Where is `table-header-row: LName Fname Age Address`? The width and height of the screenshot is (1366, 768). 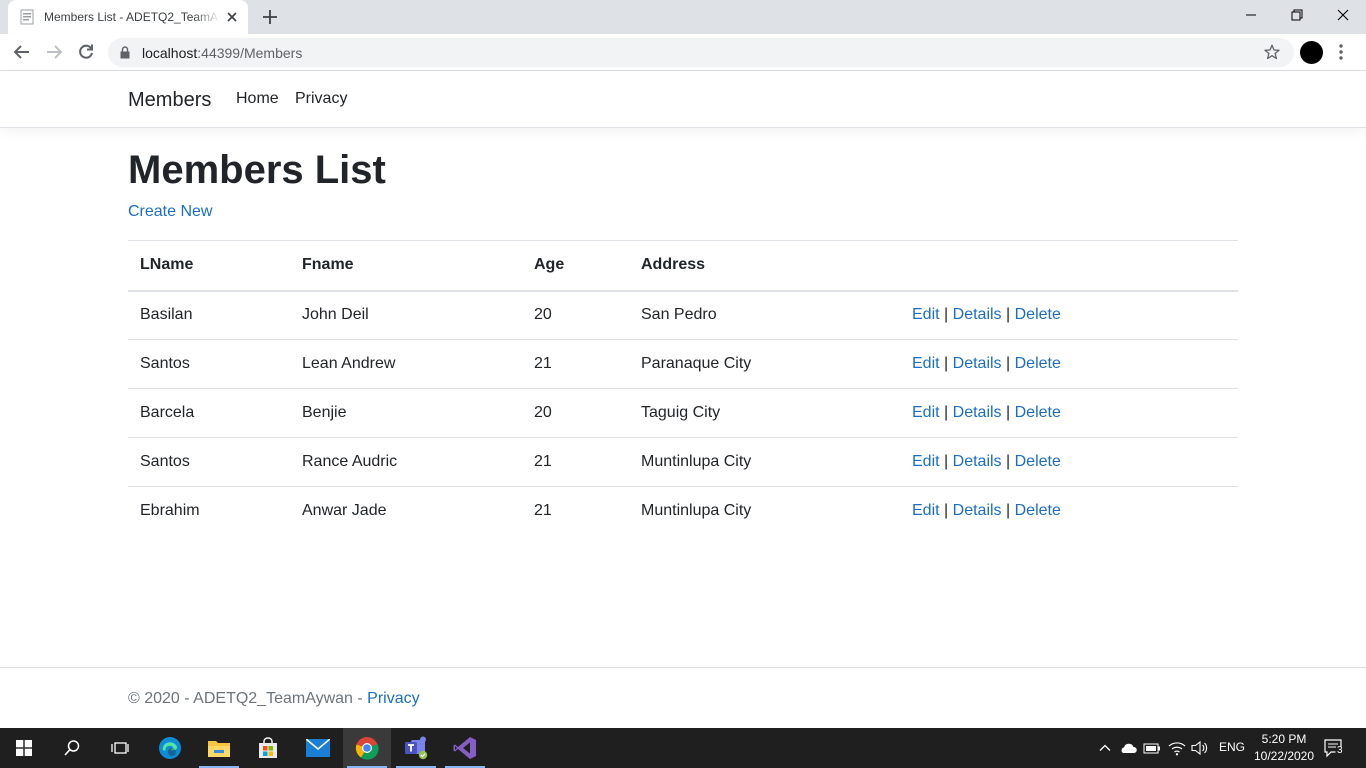 table-header-row: LName Fname Age Address is located at coordinates (683, 266).